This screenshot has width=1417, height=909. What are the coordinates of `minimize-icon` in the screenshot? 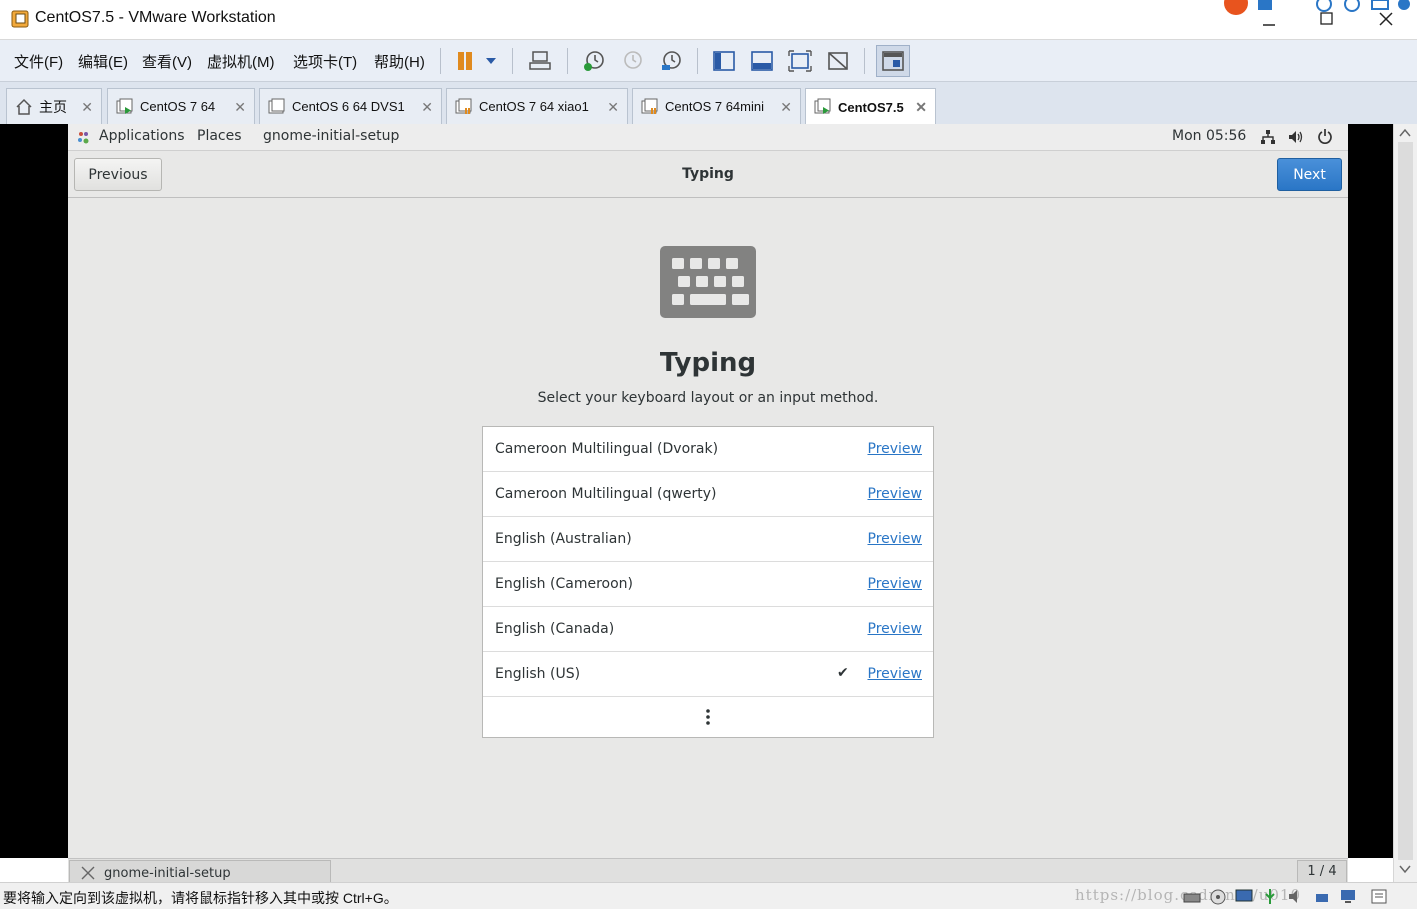 It's located at (1269, 21).